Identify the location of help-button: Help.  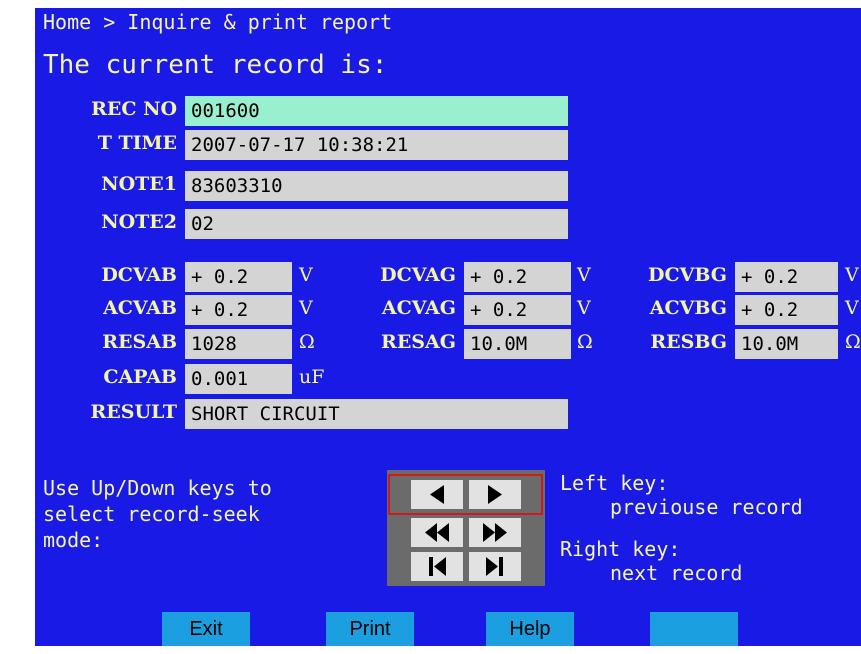
(530, 629).